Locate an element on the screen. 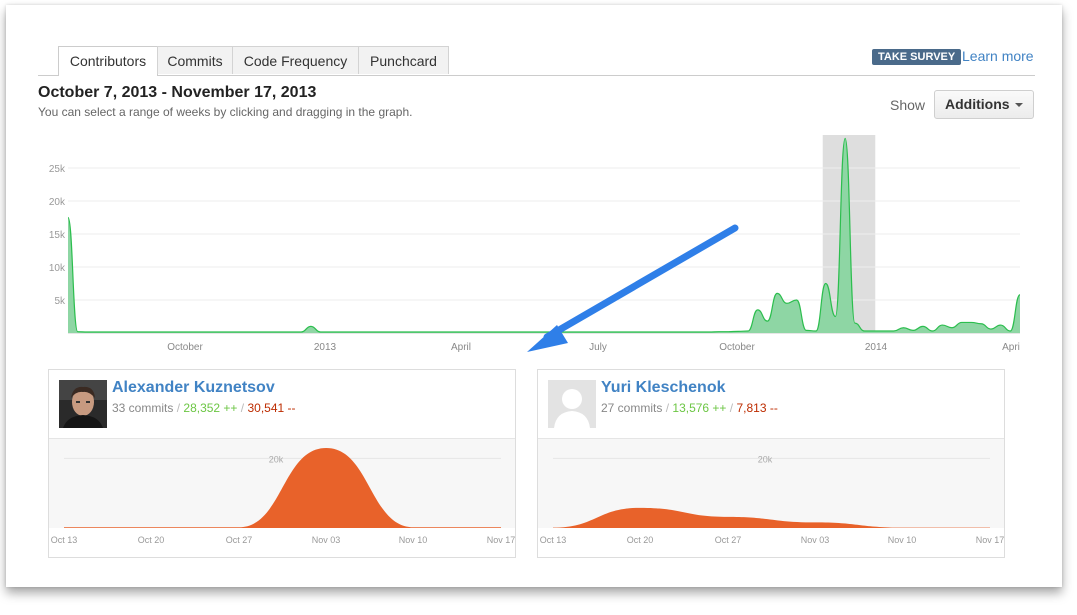  caret-down-icon is located at coordinates (1019, 105).